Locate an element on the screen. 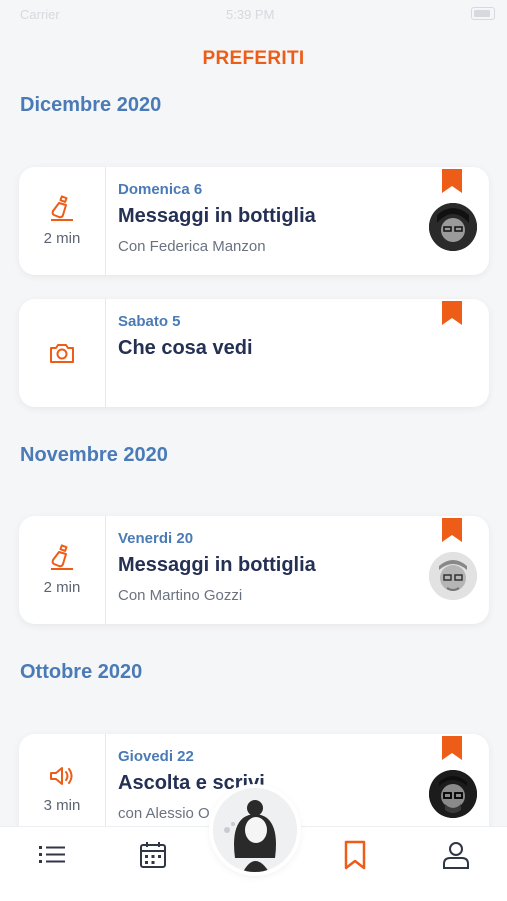  card-date: Domenica 6 is located at coordinates (160, 189).